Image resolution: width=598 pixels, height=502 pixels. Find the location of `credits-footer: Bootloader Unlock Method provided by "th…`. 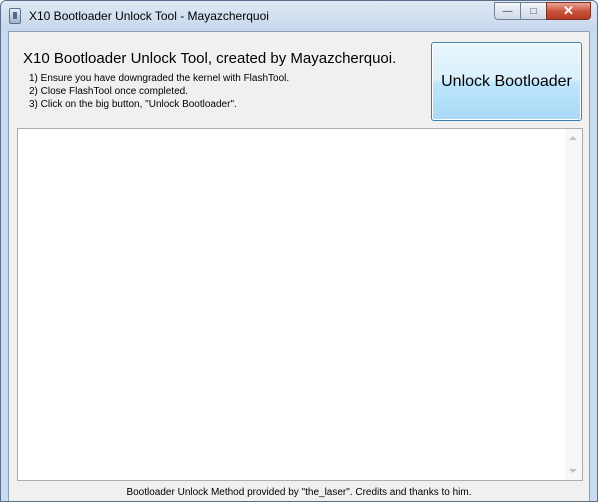

credits-footer: Bootloader Unlock Method provided by "th… is located at coordinates (299, 492).